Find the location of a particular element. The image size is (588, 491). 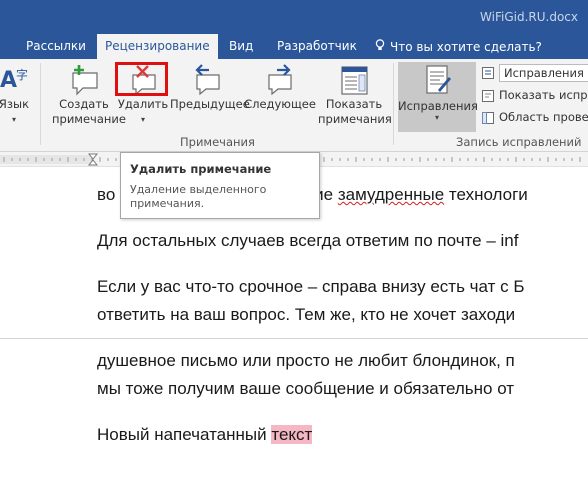

show-comments-icon is located at coordinates (354, 80).